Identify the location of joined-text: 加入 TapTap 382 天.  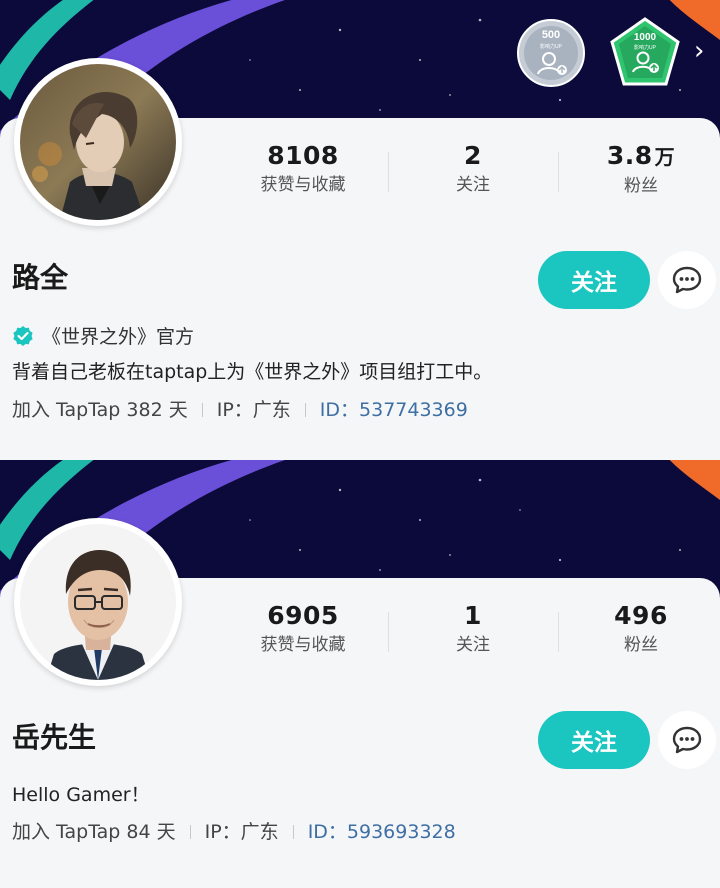
(100, 410).